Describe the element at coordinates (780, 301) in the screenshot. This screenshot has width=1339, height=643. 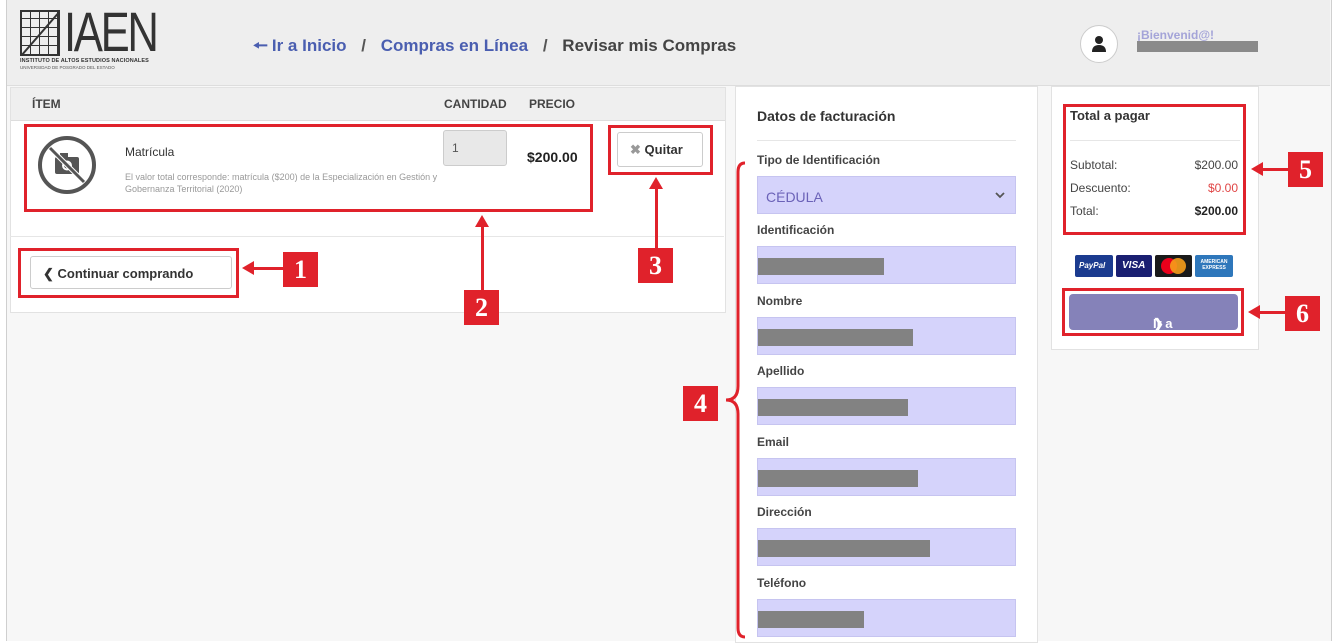
I see `name-label: Nombre` at that location.